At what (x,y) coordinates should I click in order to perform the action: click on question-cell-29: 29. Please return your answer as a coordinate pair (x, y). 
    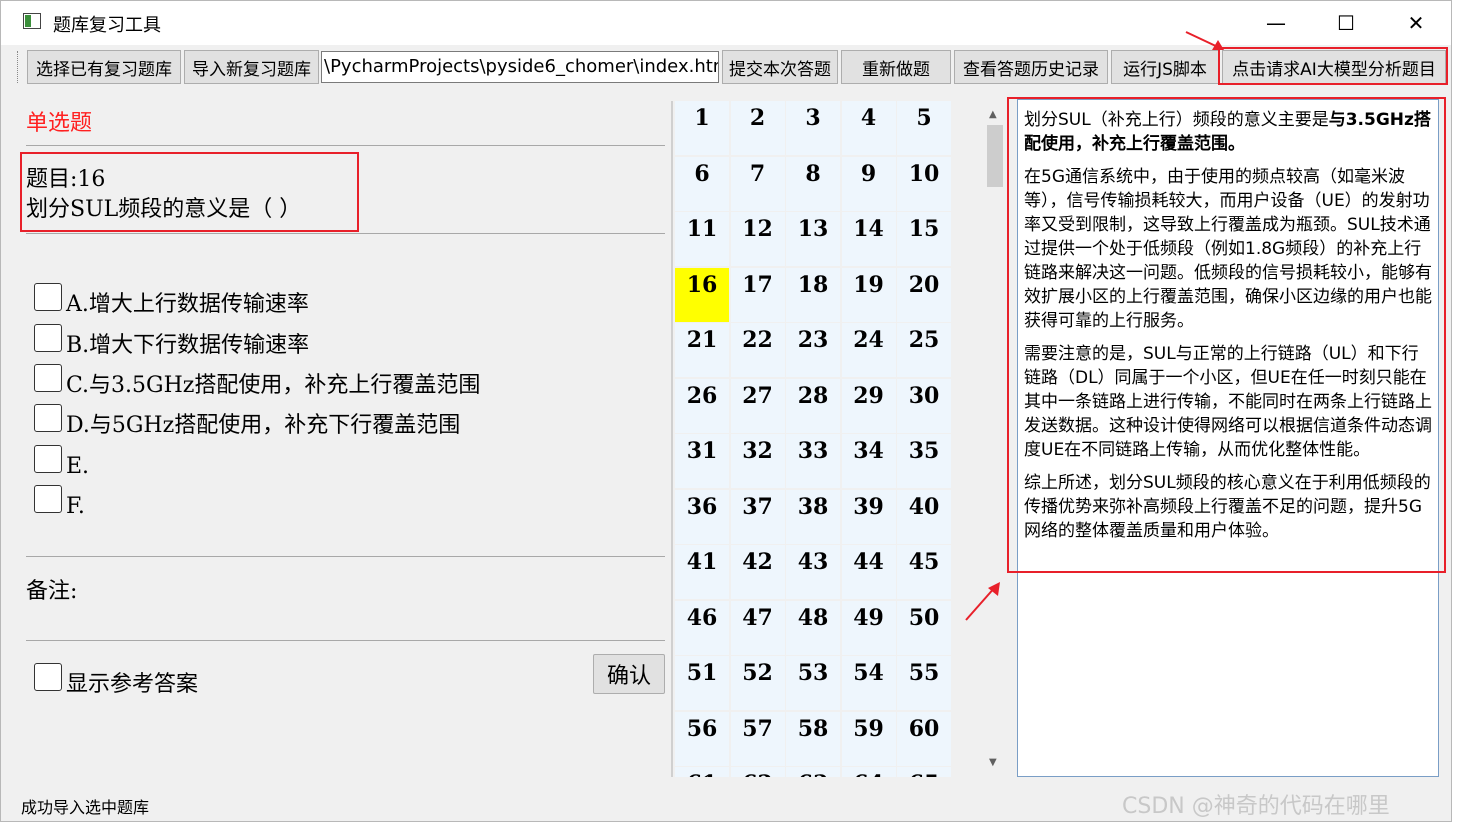
    Looking at the image, I should click on (868, 405).